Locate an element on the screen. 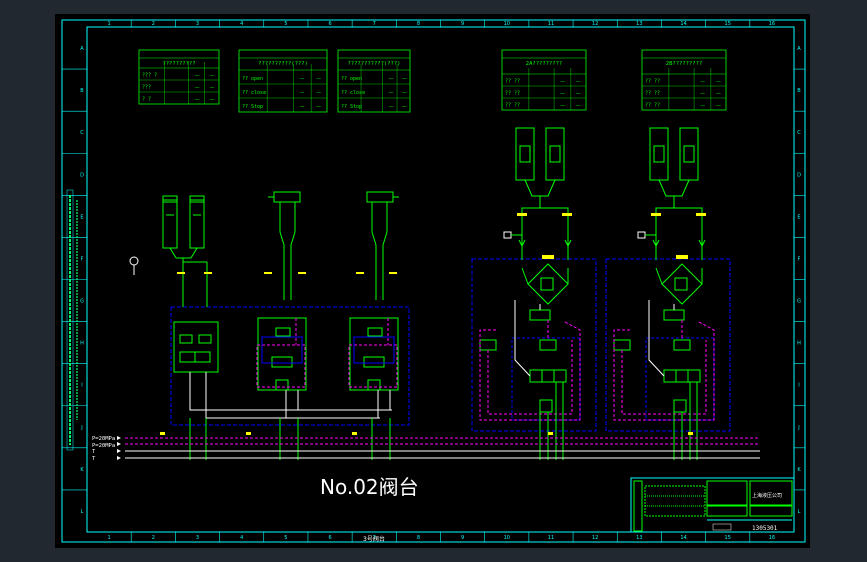 The width and height of the screenshot is (867, 562). row-marker-right: E is located at coordinates (798, 217).